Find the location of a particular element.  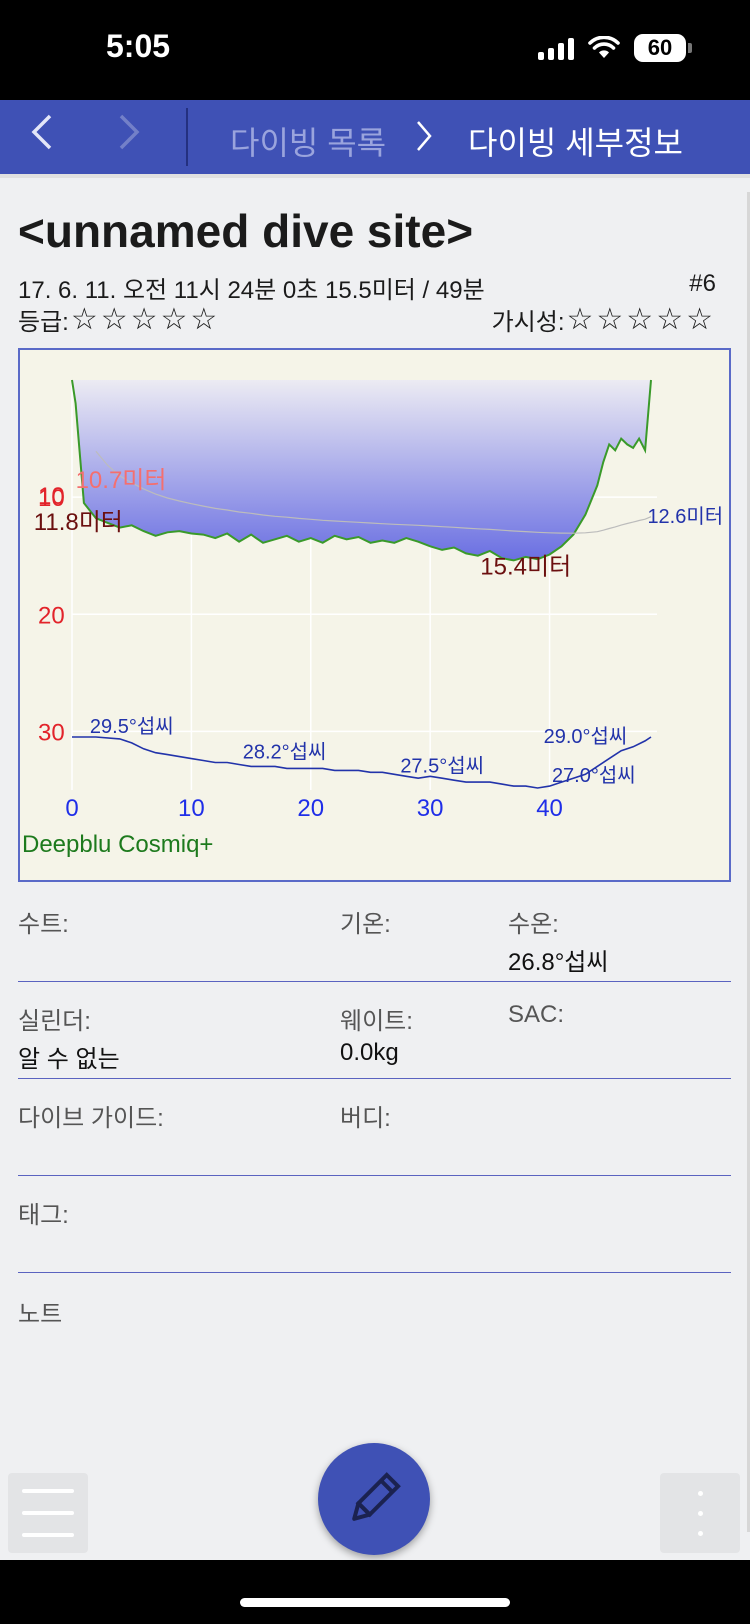

cylinder-label: 실린더: is located at coordinates (54, 1021).